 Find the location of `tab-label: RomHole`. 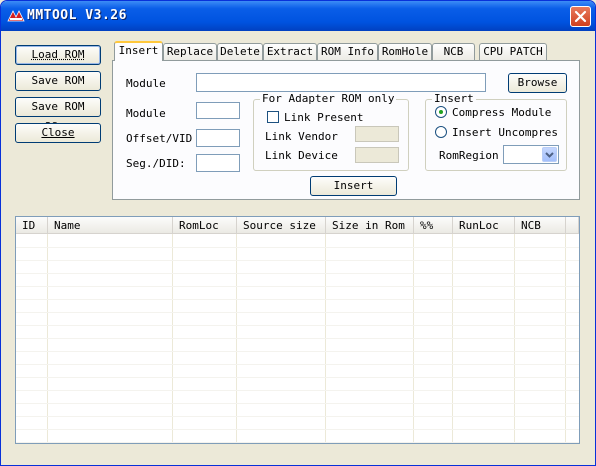

tab-label: RomHole is located at coordinates (405, 51).